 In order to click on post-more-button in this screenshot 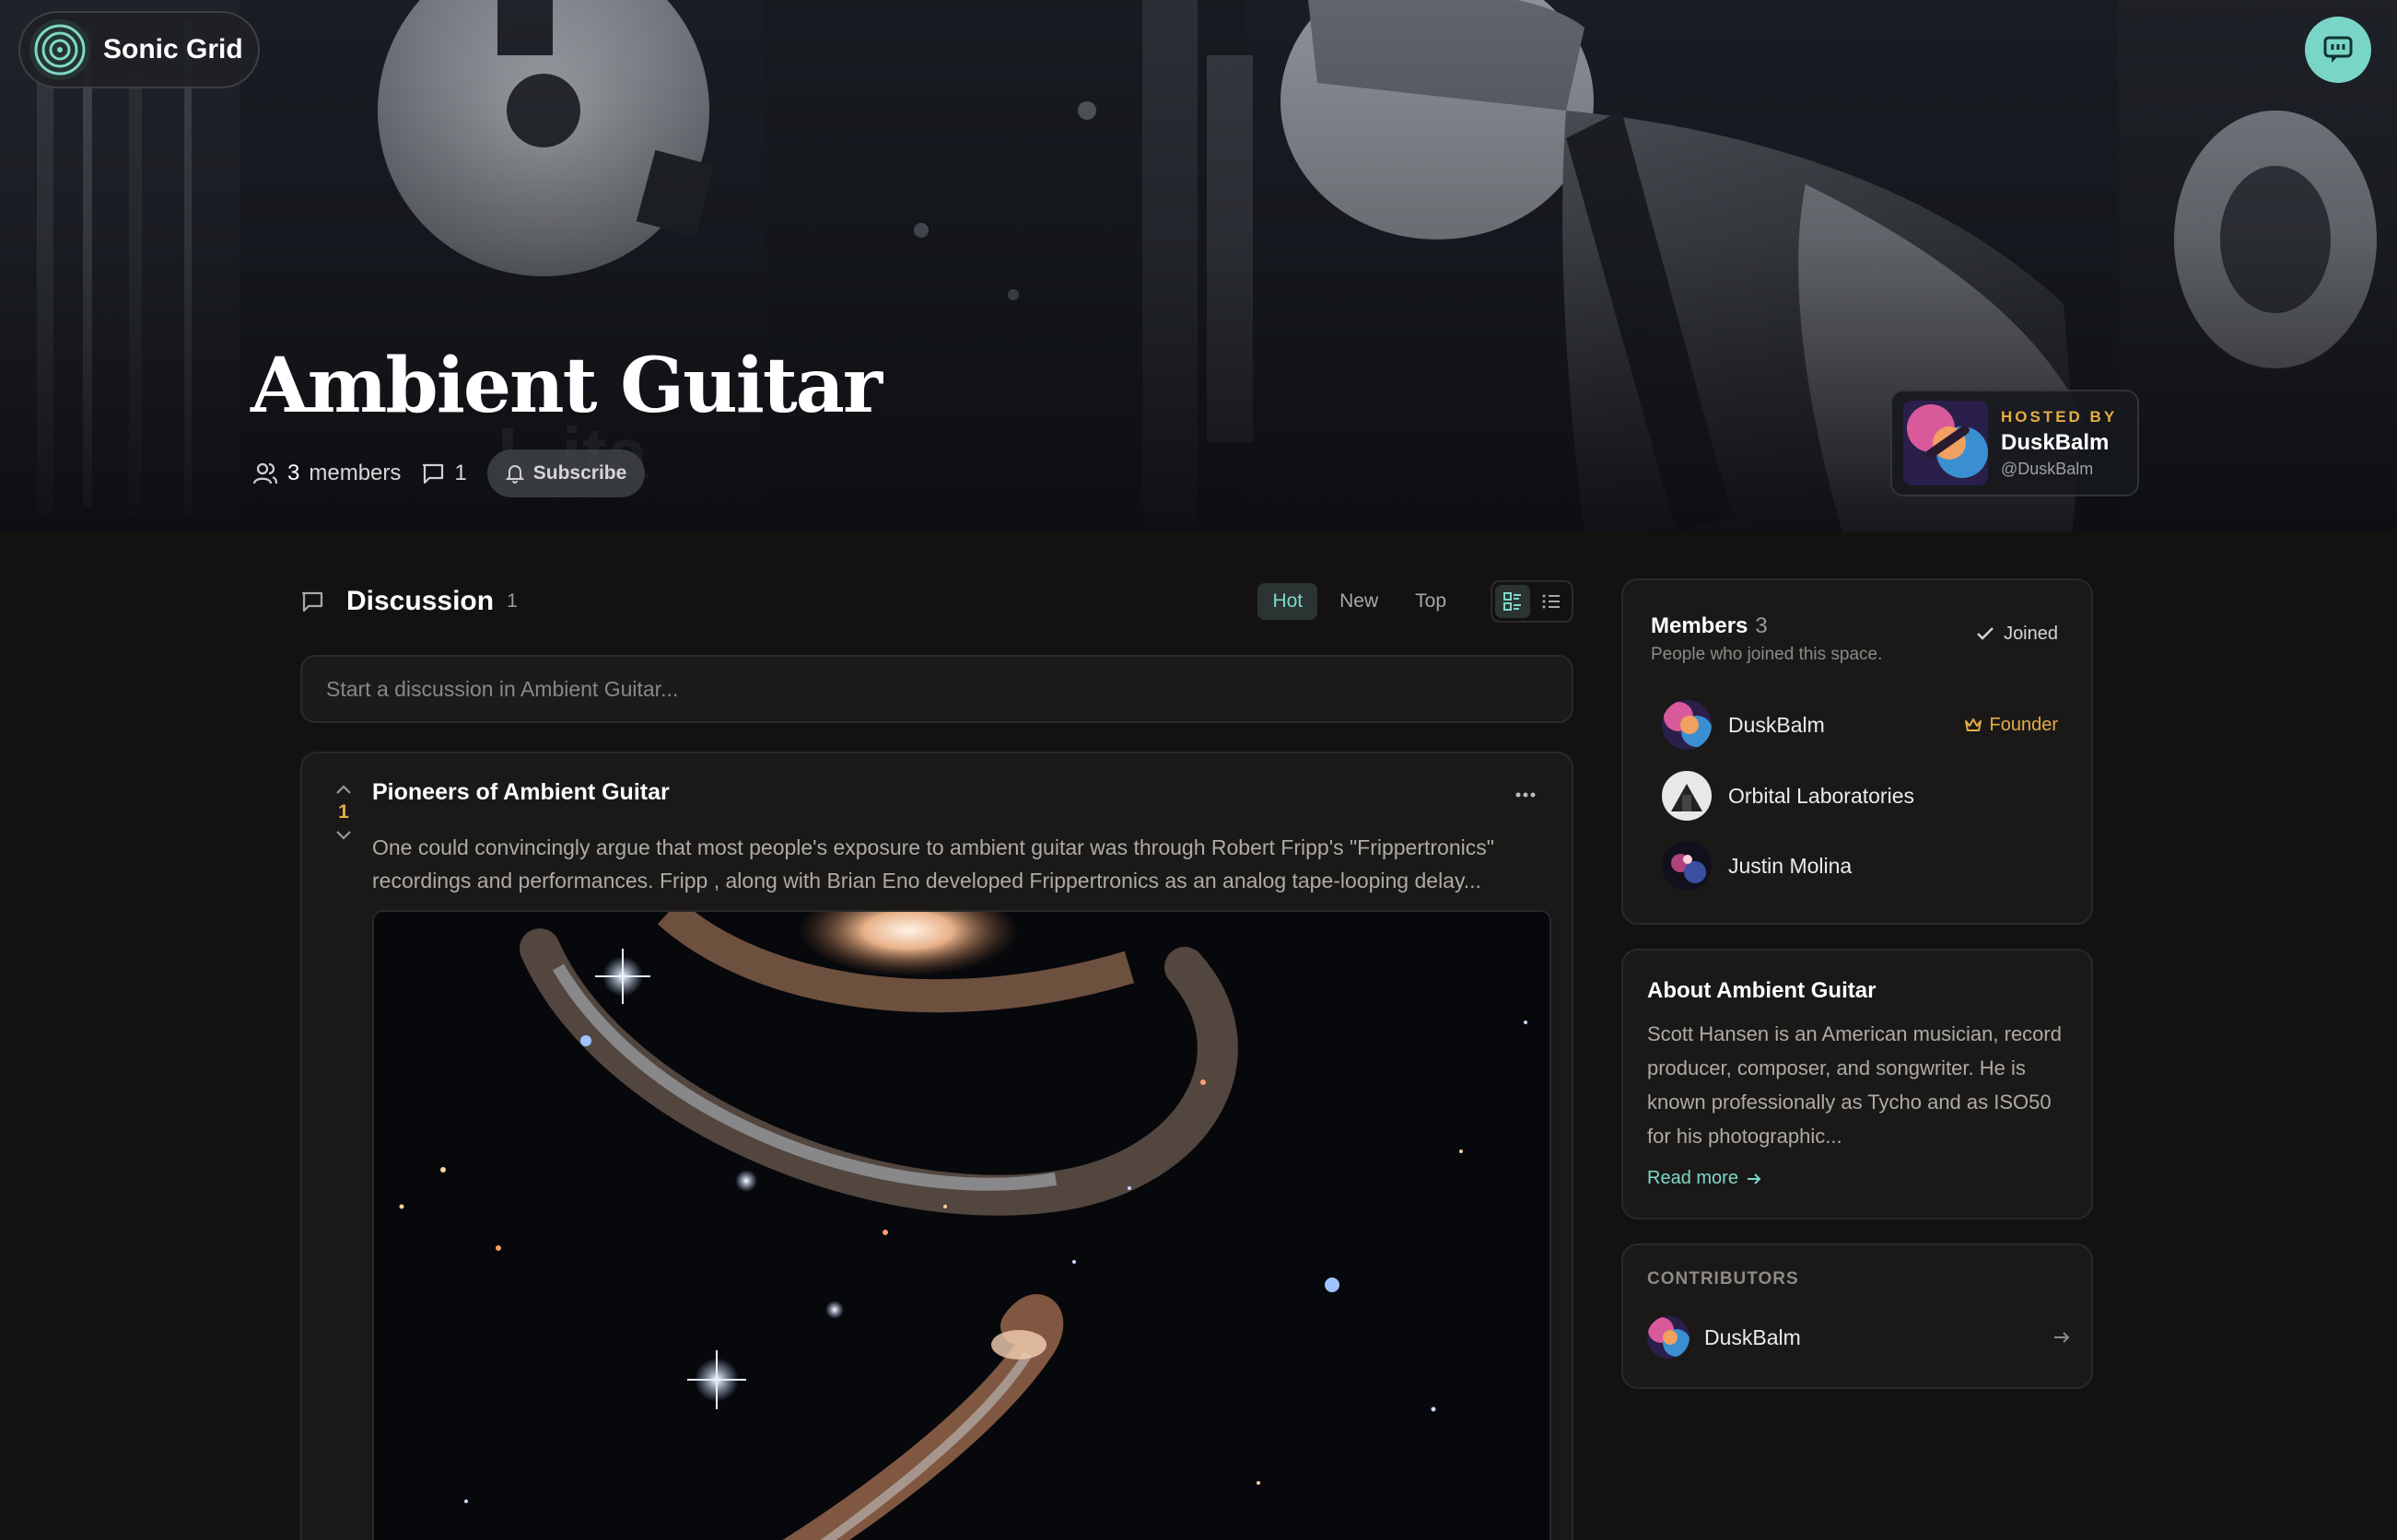, I will do `click(1525, 795)`.